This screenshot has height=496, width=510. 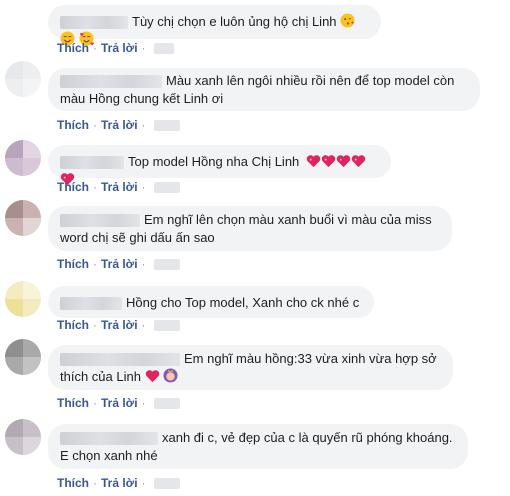 I want to click on comment-bubble: Tùy chị chọn e luôn ủng hộ chị Linh, so click(x=214, y=25).